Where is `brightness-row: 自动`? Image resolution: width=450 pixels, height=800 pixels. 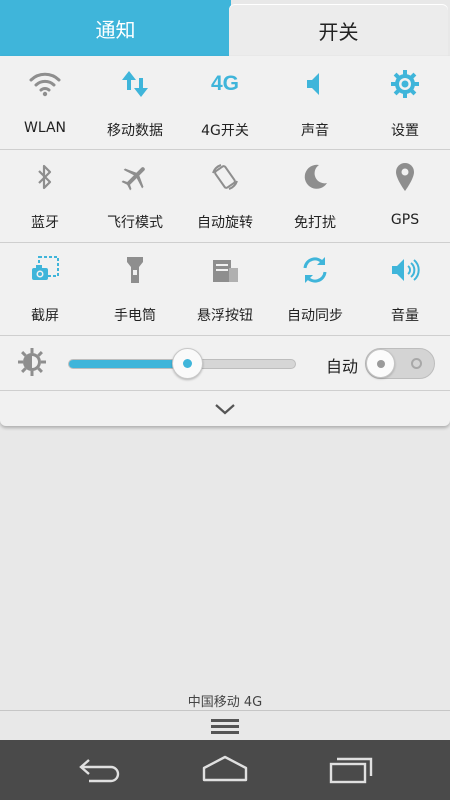
brightness-row: 自动 is located at coordinates (225, 363).